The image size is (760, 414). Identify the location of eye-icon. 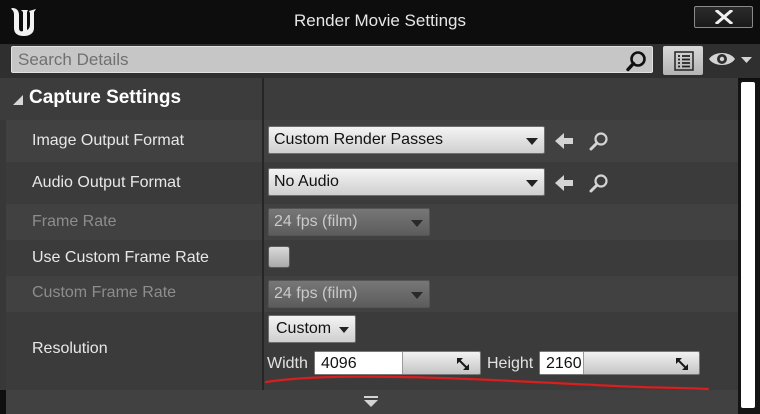
(730, 59).